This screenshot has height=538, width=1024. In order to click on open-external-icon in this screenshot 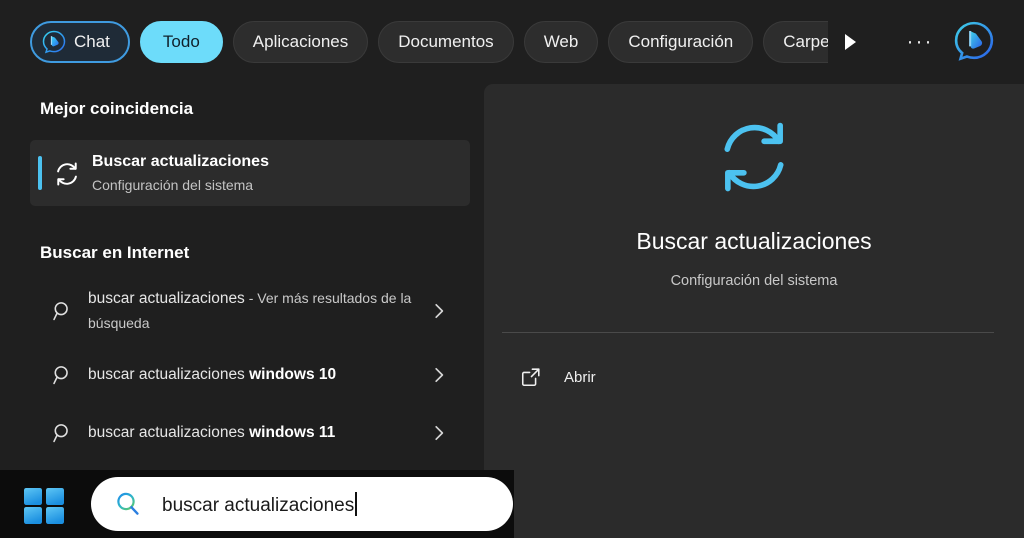, I will do `click(530, 377)`.